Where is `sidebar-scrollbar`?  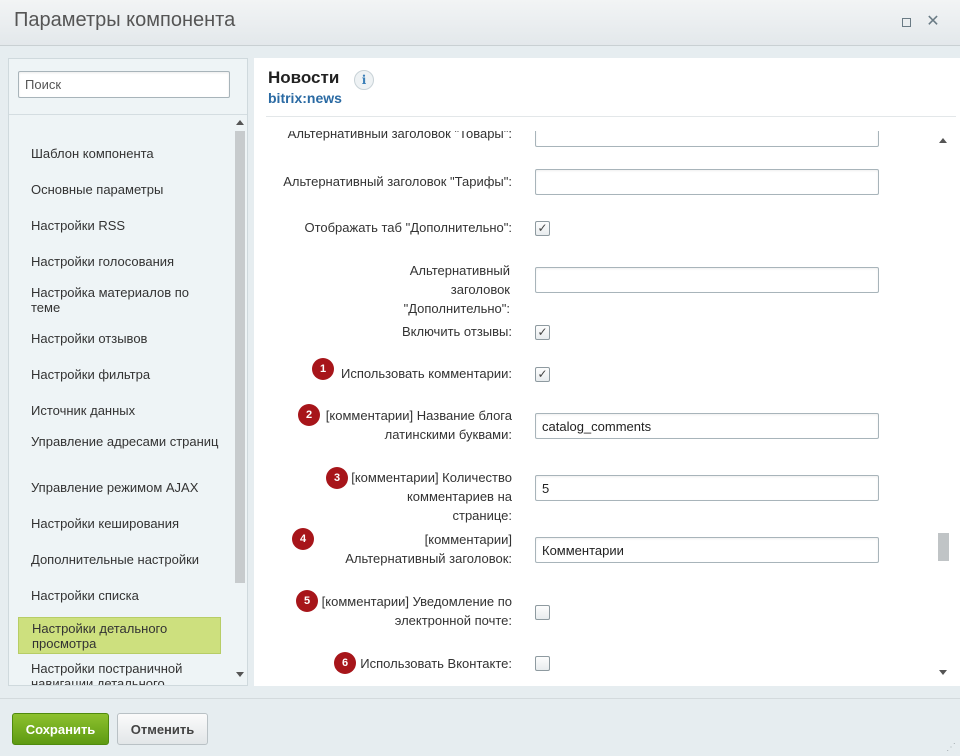
sidebar-scrollbar is located at coordinates (240, 400).